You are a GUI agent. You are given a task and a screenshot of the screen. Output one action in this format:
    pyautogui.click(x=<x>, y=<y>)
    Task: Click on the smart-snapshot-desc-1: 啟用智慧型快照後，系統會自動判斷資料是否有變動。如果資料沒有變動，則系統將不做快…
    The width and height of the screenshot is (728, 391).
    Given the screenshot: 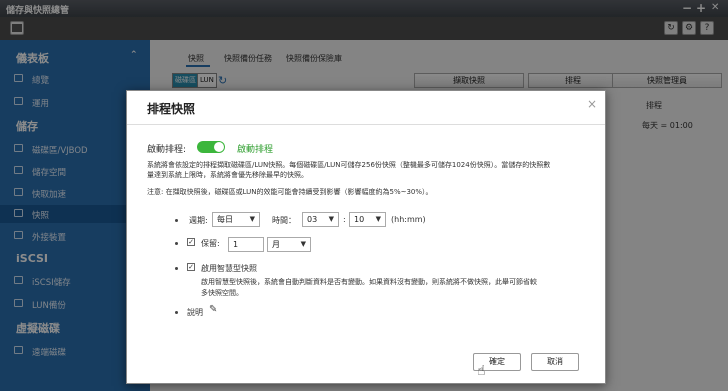 What is the action you would take?
    pyautogui.click(x=369, y=282)
    